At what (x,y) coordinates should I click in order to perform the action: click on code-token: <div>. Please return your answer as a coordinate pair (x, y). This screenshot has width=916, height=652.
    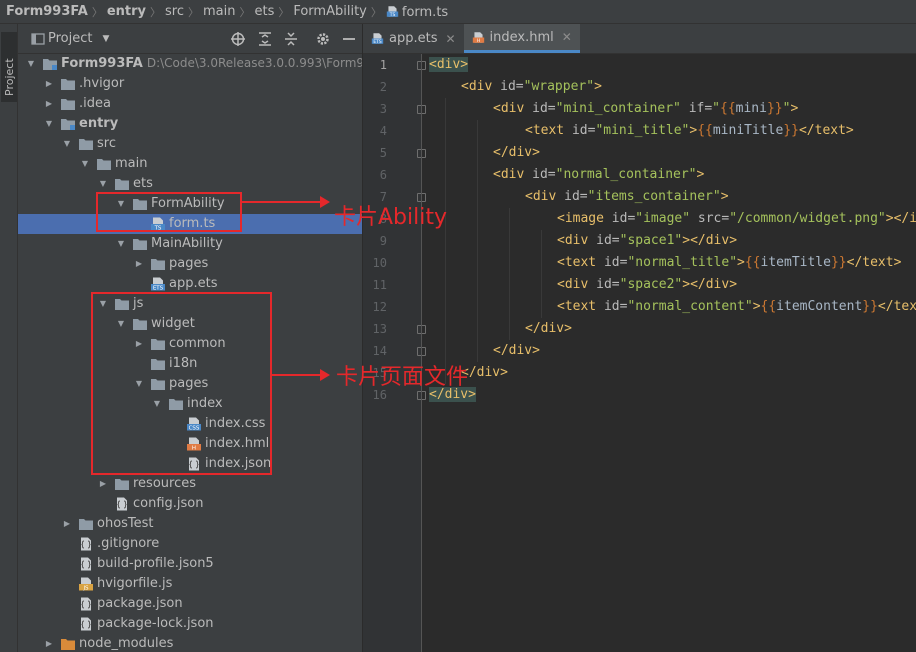
    Looking at the image, I should click on (449, 64).